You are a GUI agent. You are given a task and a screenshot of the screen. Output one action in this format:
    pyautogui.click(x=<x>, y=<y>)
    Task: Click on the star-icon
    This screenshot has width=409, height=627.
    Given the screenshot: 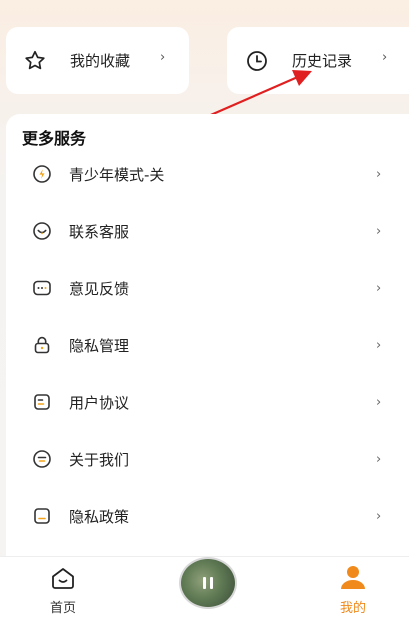 What is the action you would take?
    pyautogui.click(x=35, y=61)
    